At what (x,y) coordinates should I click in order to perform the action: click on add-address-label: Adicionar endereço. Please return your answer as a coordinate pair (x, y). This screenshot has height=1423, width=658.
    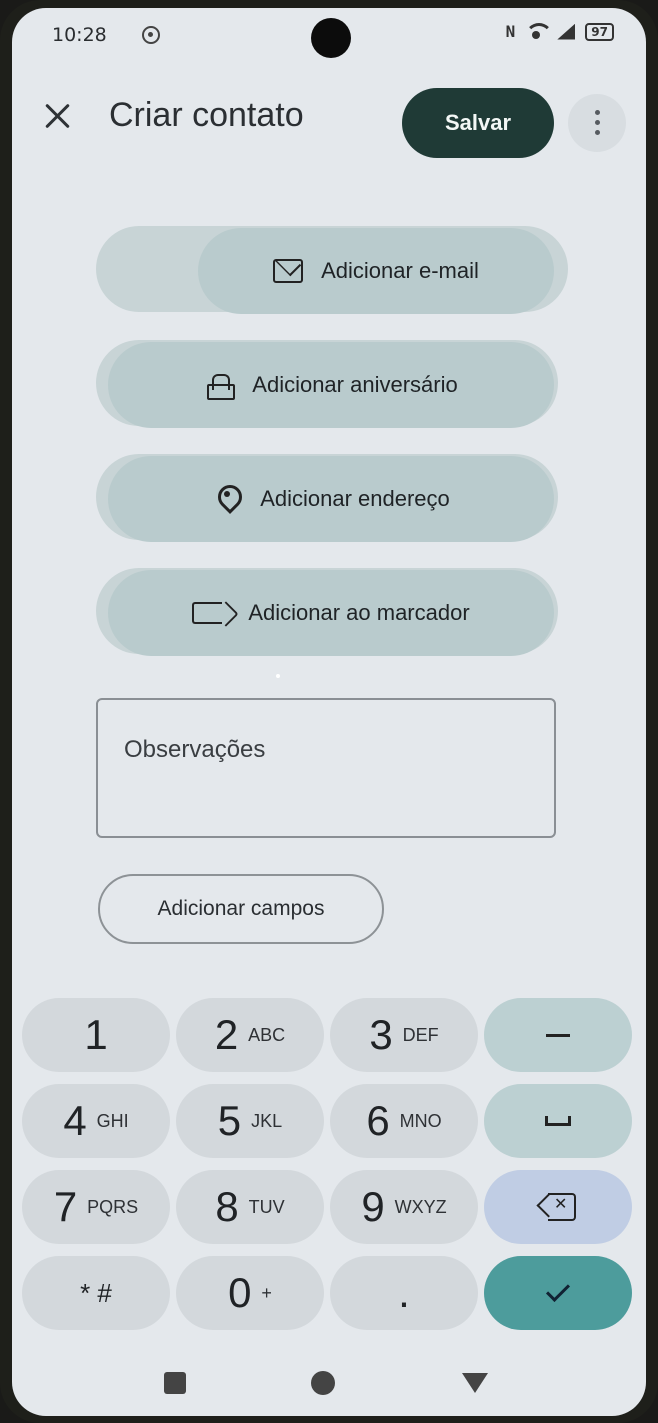
    Looking at the image, I should click on (355, 498).